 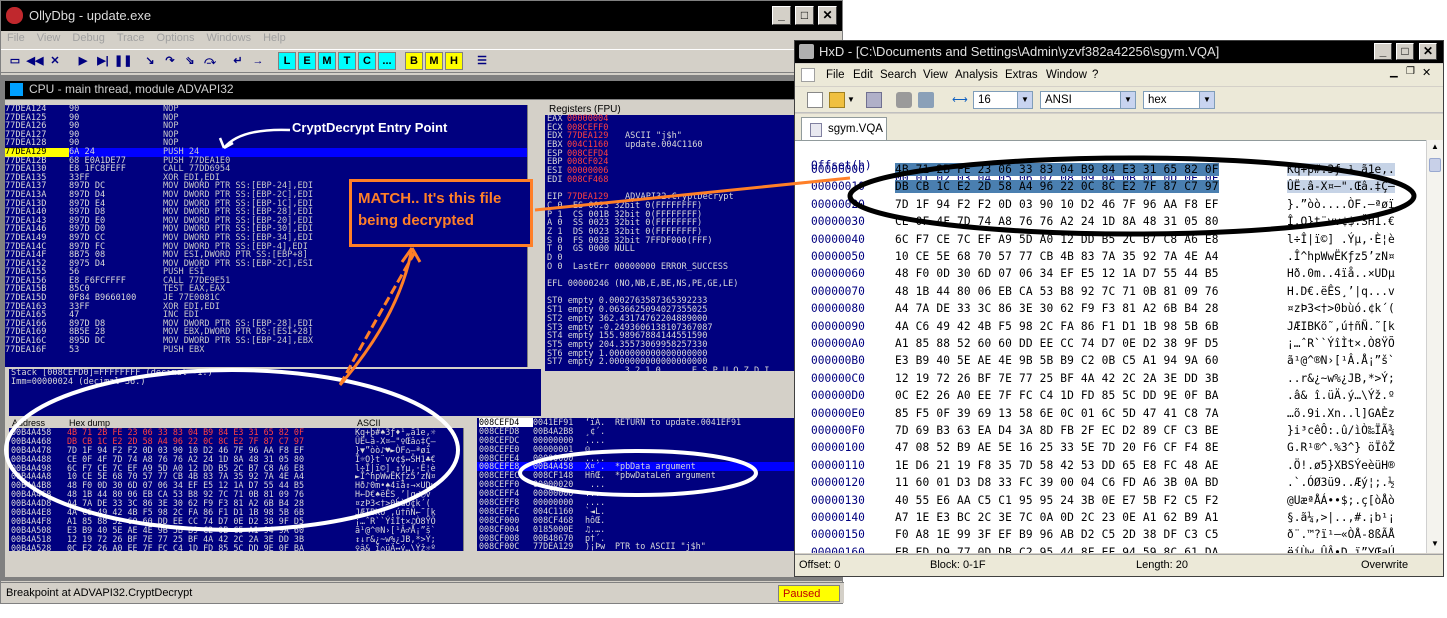 What do you see at coordinates (1383, 51) in the screenshot?
I see `hxd-minimize-button: _` at bounding box center [1383, 51].